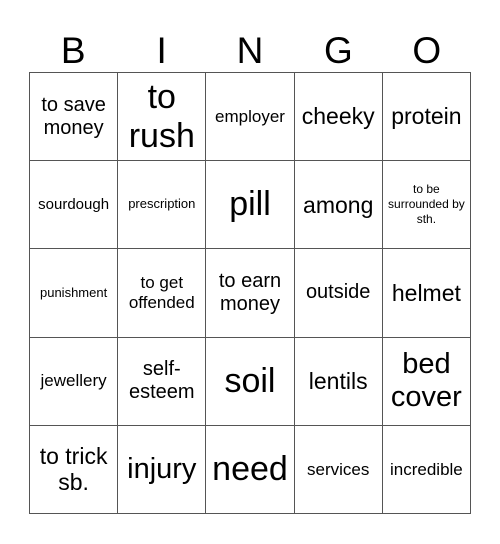  I want to click on bingo-cell: employer, so click(250, 117).